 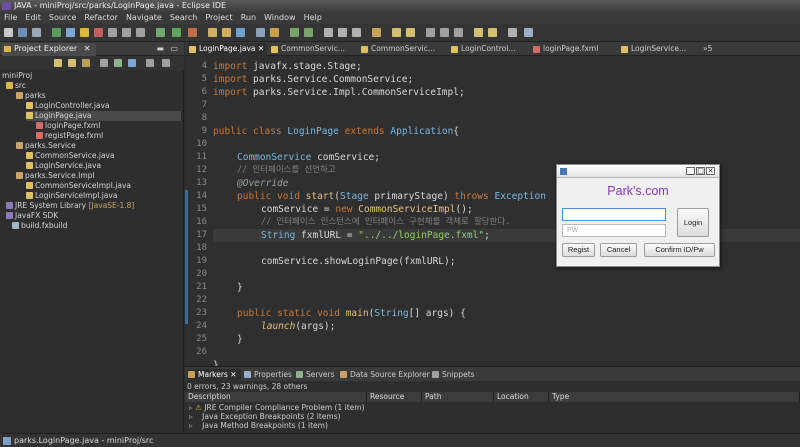 I want to click on minimize-view-icon: ▬, so click(x=160, y=48).